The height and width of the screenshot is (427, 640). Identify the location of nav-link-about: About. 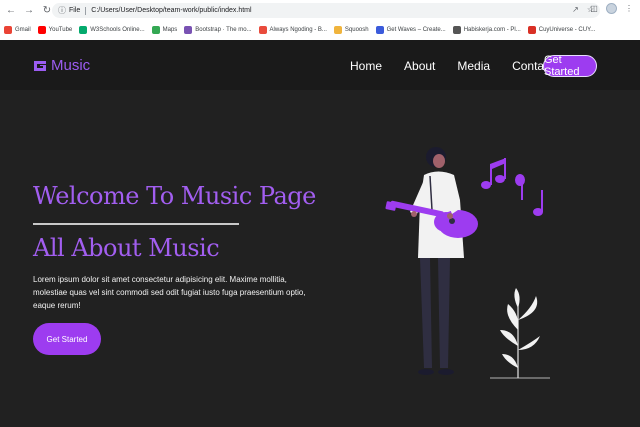
(419, 66).